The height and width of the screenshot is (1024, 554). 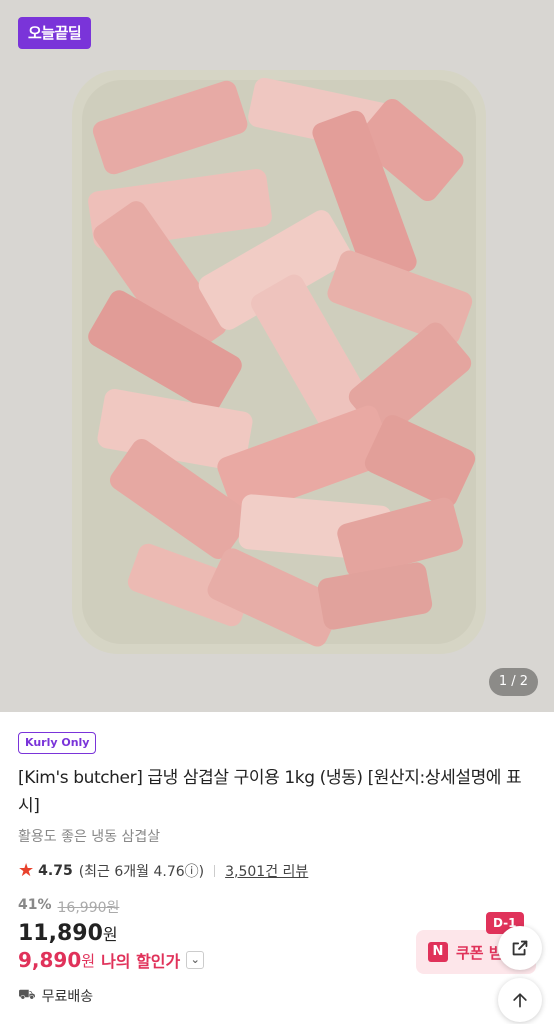 What do you see at coordinates (110, 934) in the screenshot?
I see `sale-price-unit: 원` at bounding box center [110, 934].